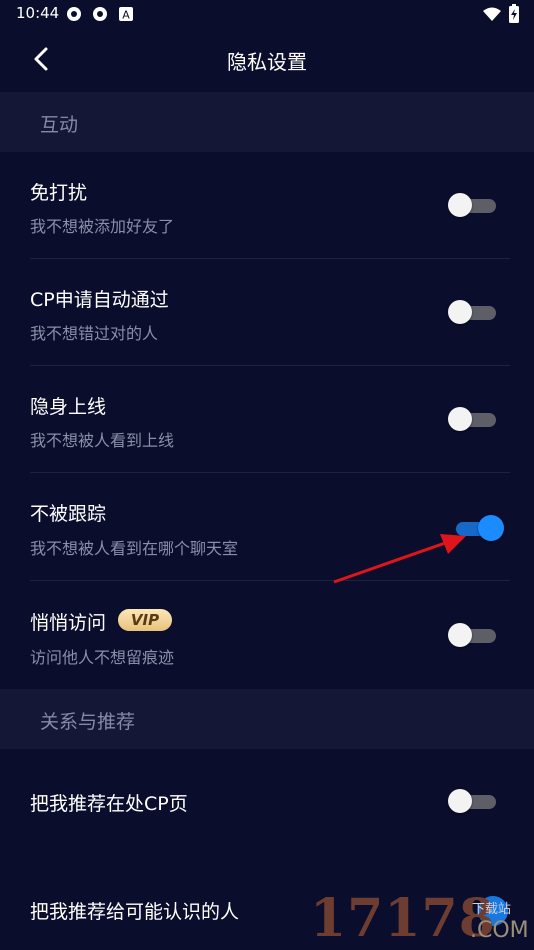 The image size is (534, 950). Describe the element at coordinates (145, 620) in the screenshot. I see `vip-badge: VIP` at that location.